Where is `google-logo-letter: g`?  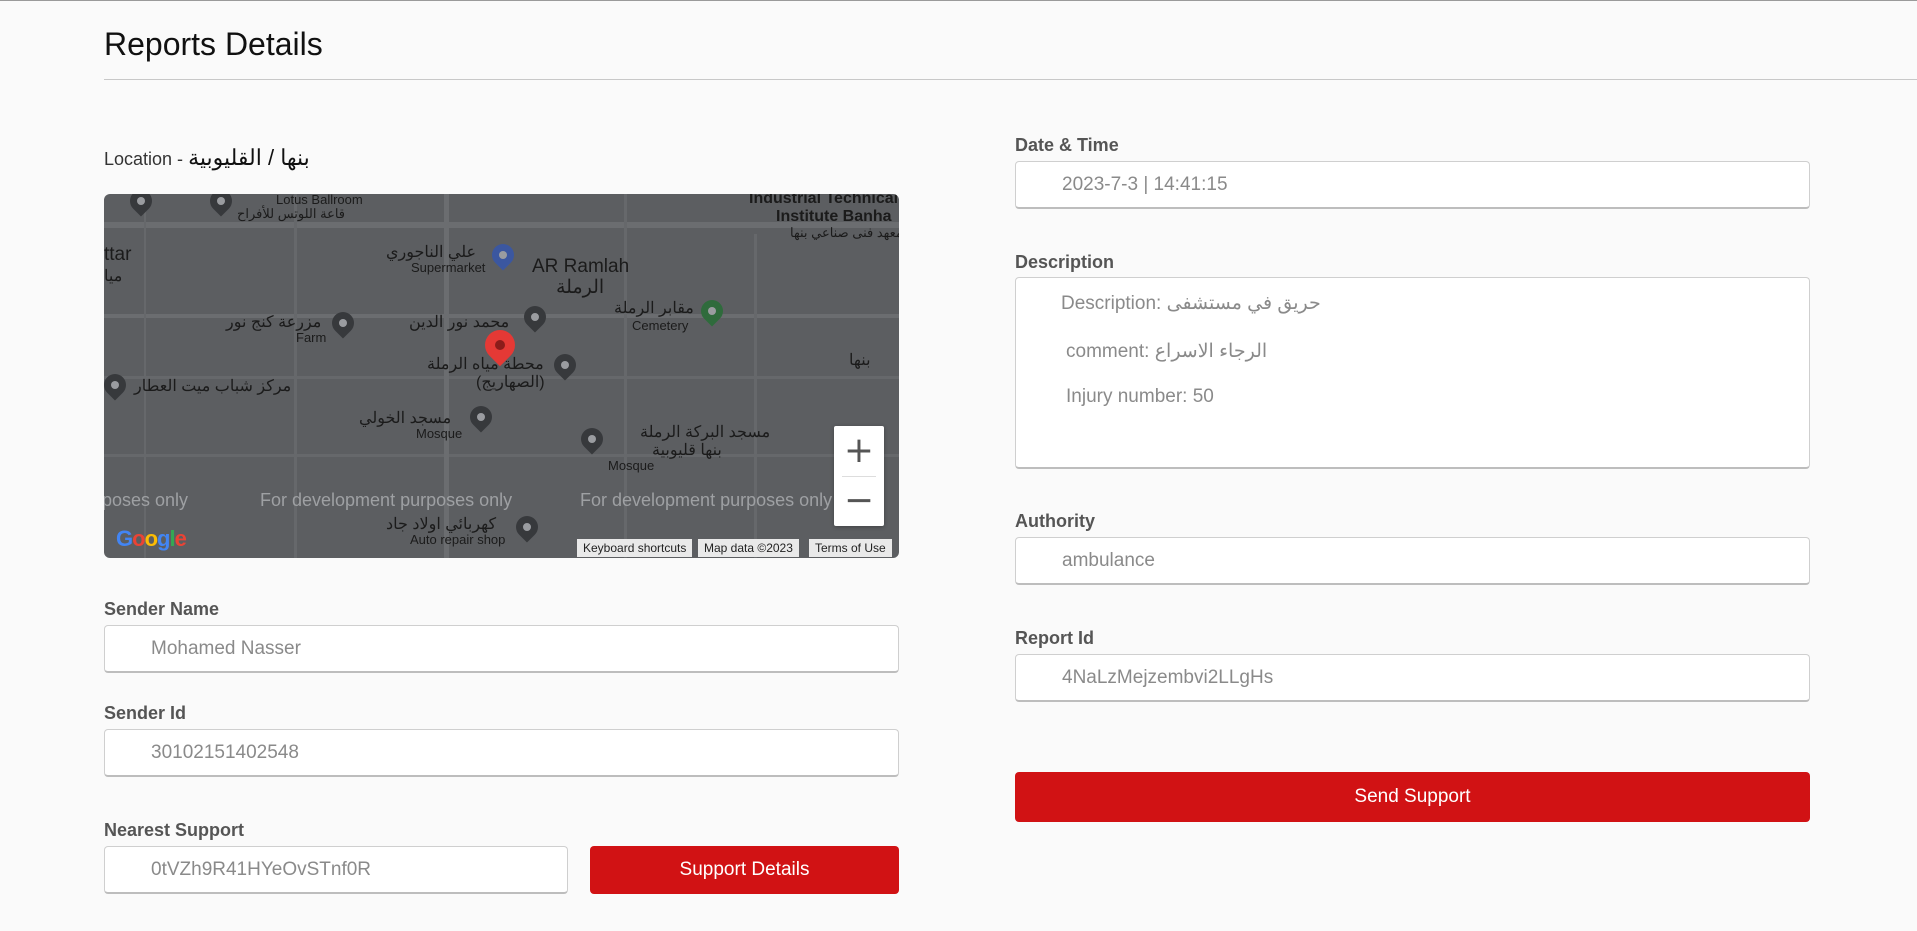
google-logo-letter: g is located at coordinates (163, 538).